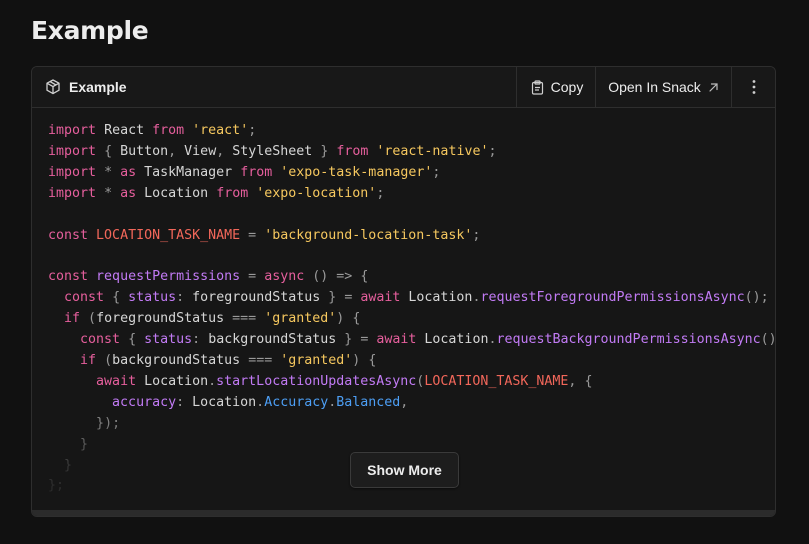 The width and height of the screenshot is (809, 544). Describe the element at coordinates (228, 360) in the screenshot. I see `code-line: if (backgroundStatus === 'granted') {` at that location.